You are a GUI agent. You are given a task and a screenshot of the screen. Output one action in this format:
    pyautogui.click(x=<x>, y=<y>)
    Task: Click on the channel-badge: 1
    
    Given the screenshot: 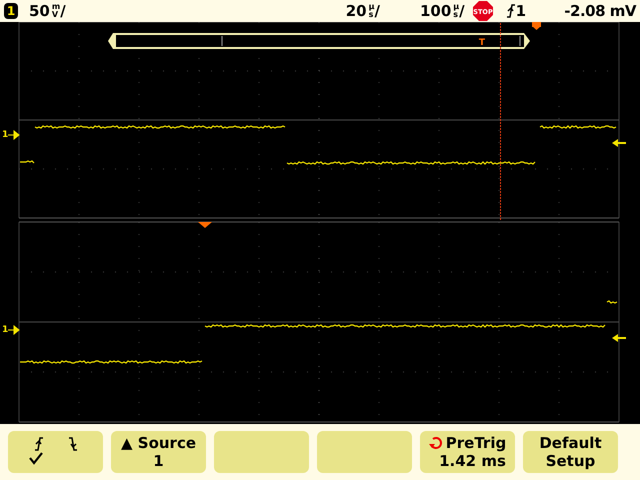 What is the action you would take?
    pyautogui.click(x=11, y=11)
    